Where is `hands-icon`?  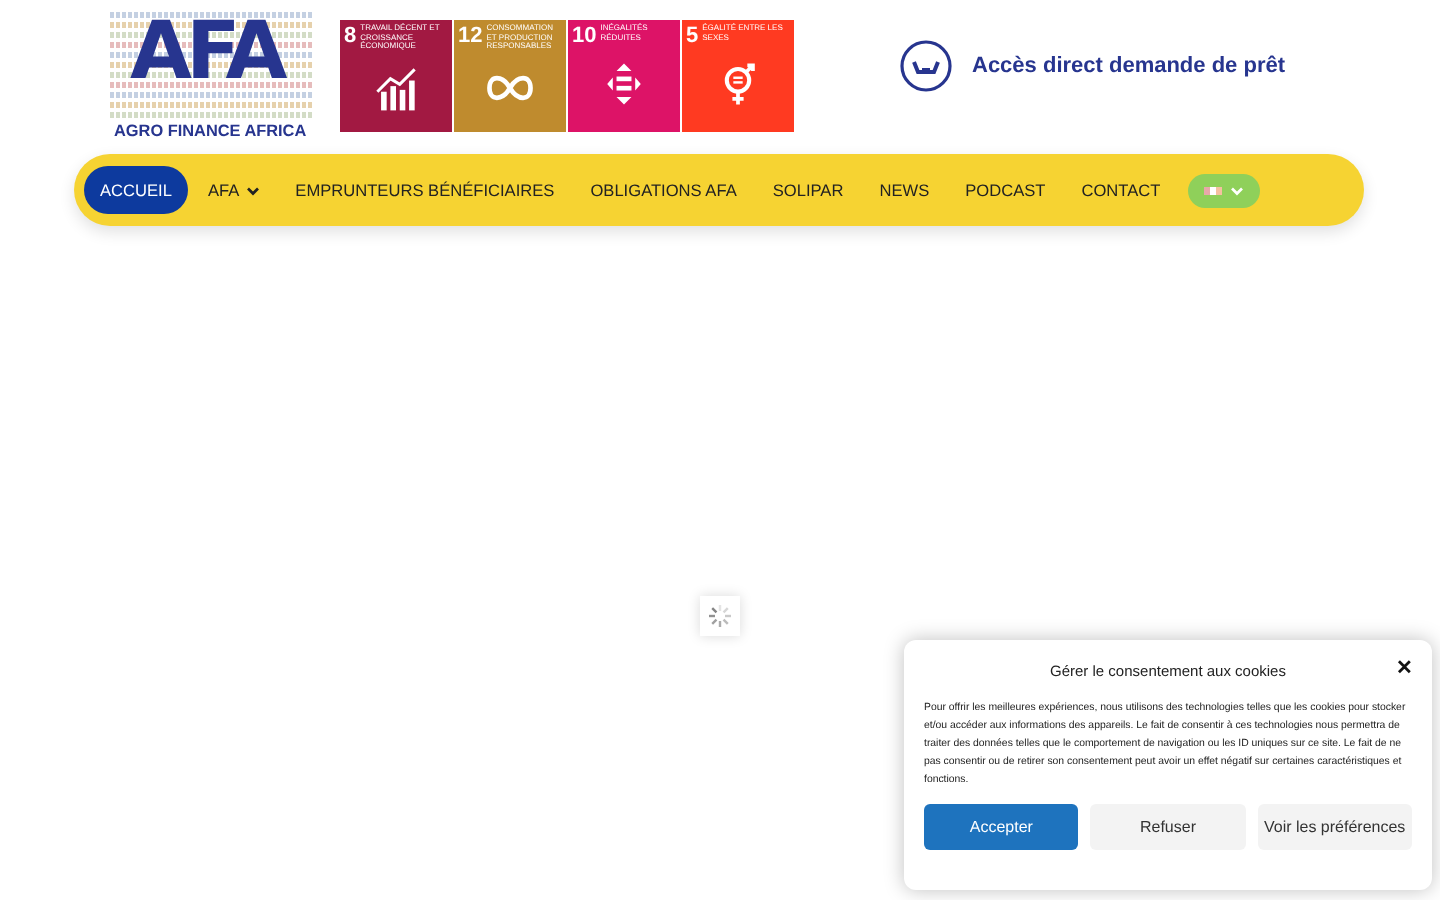 hands-icon is located at coordinates (926, 65).